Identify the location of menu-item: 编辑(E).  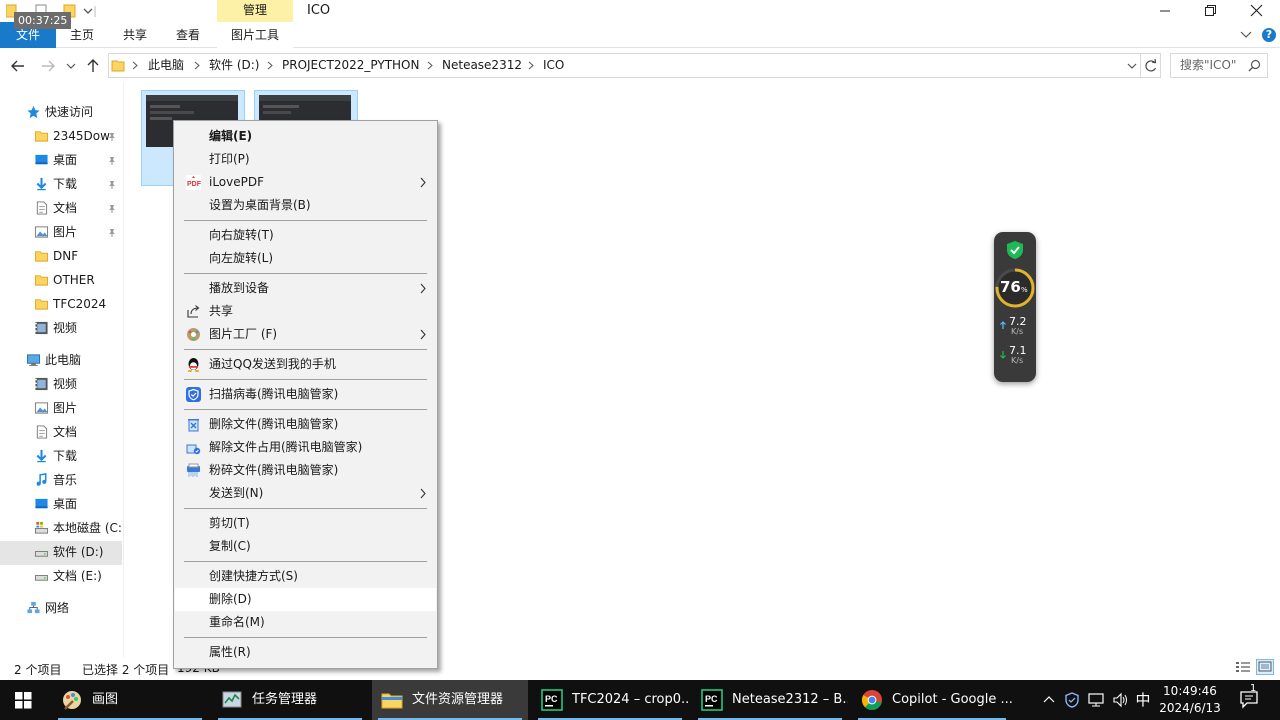
(305, 136).